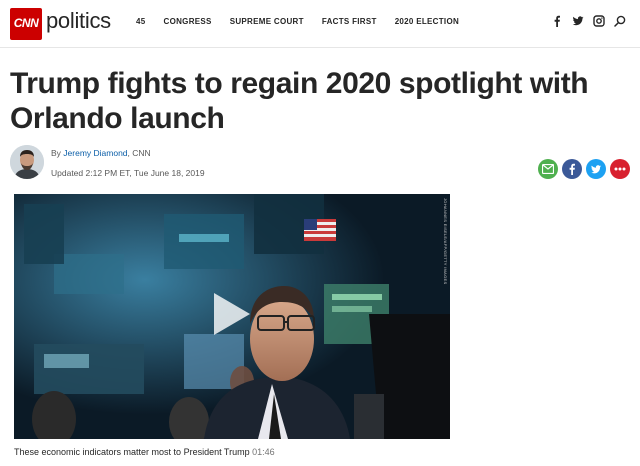 This screenshot has height=466, width=640. I want to click on byline-prefix: By, so click(57, 153).